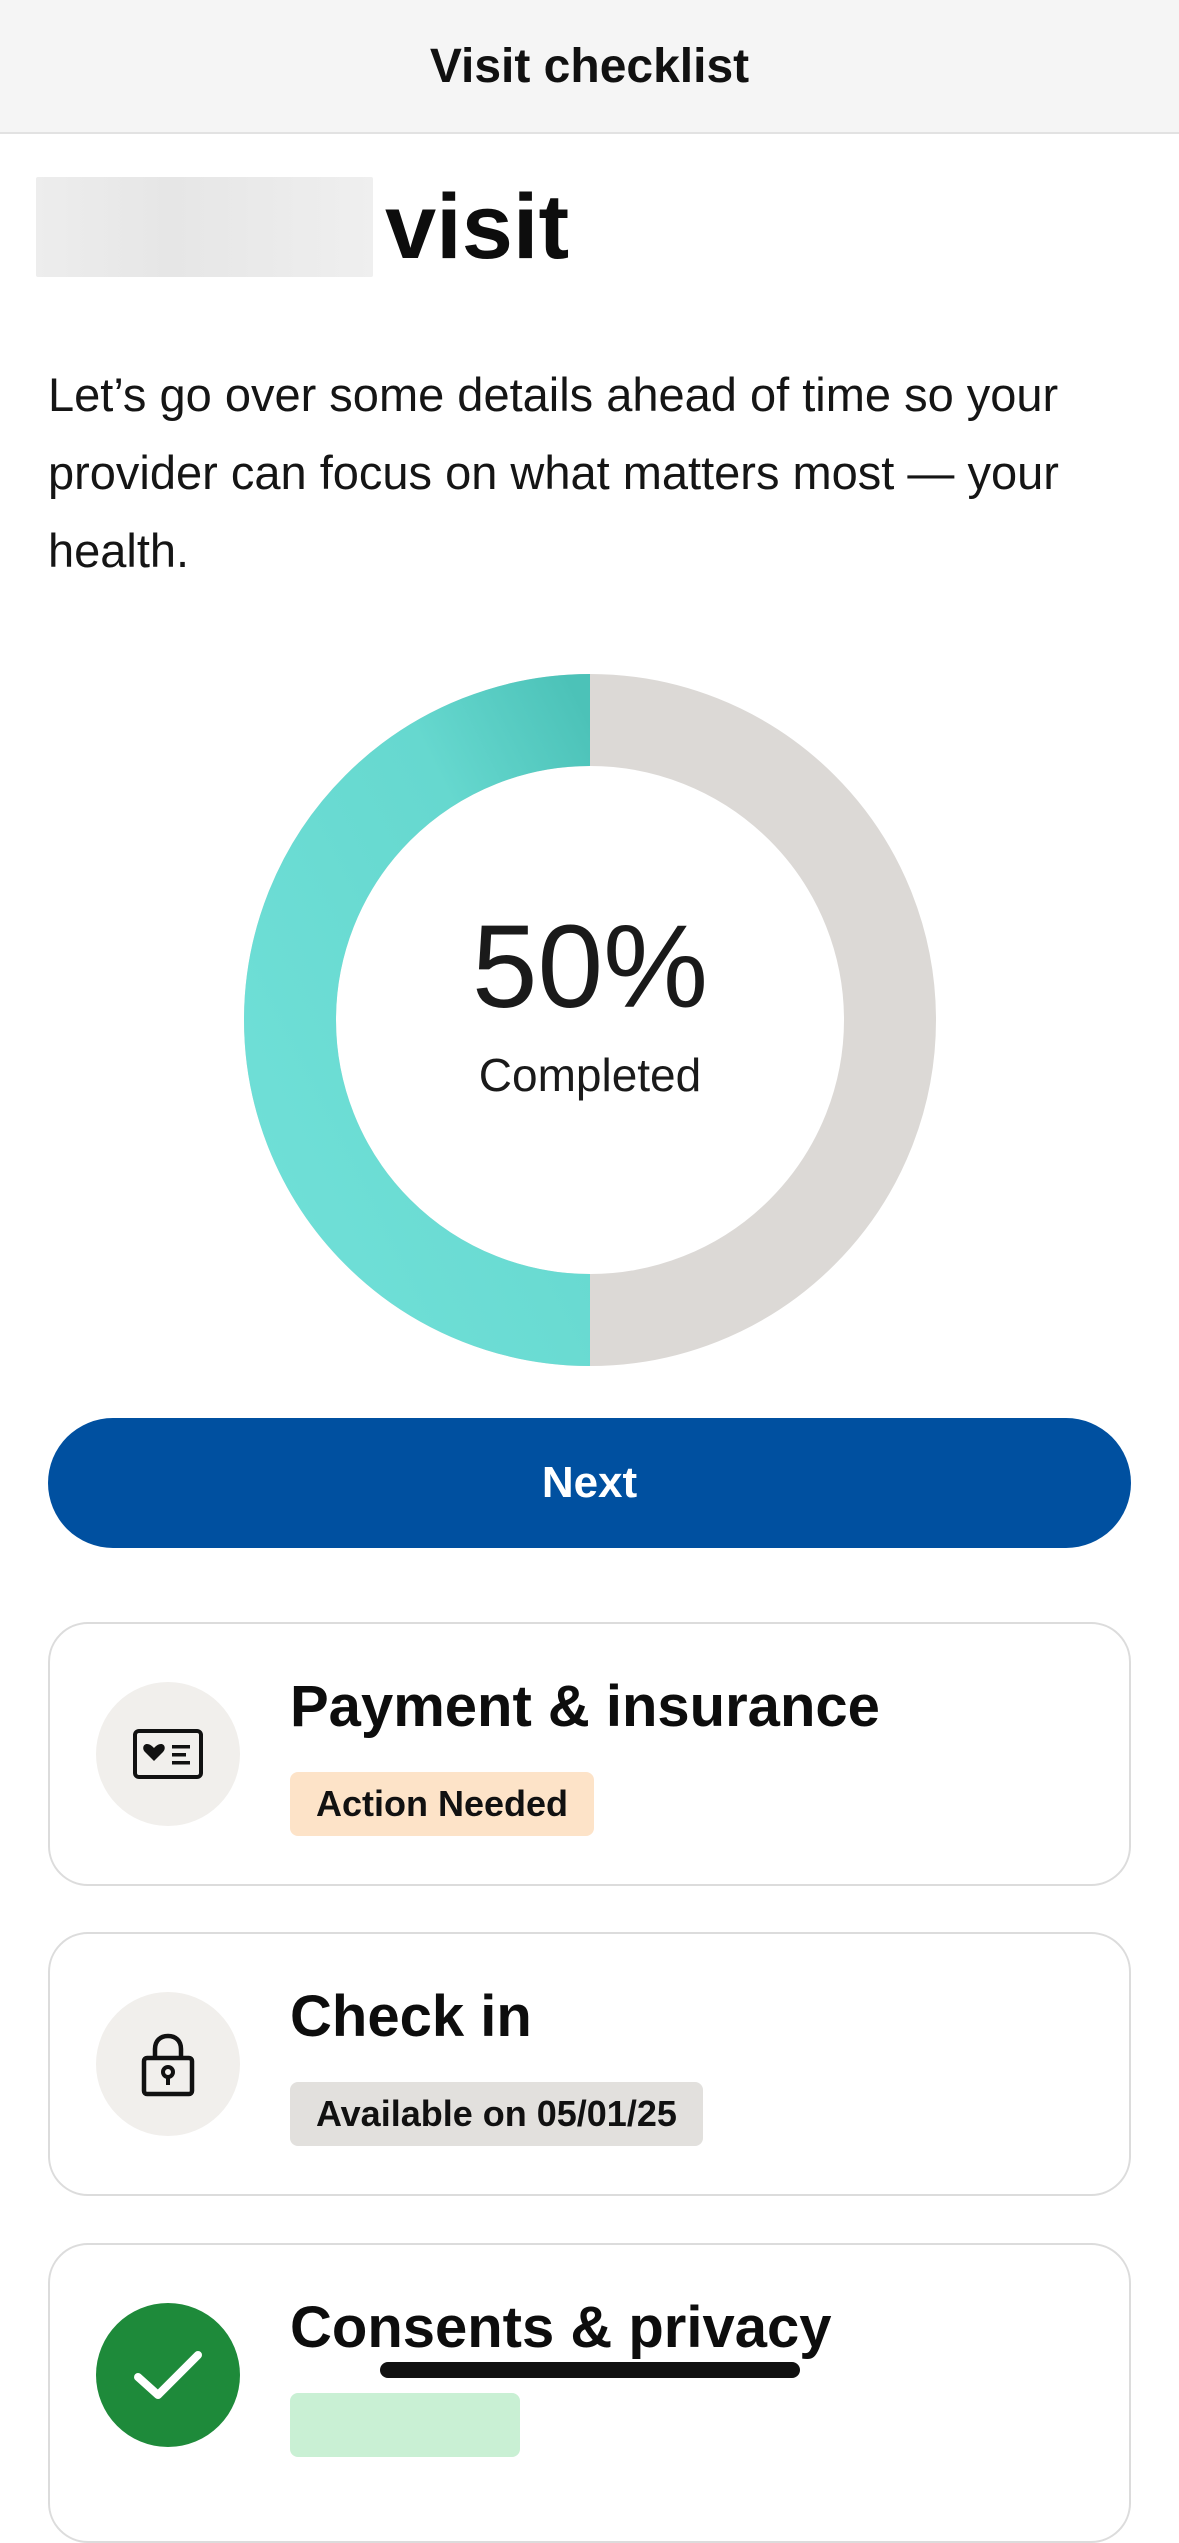 The height and width of the screenshot is (2543, 1179). What do you see at coordinates (590, 2370) in the screenshot?
I see `text-underline-mark` at bounding box center [590, 2370].